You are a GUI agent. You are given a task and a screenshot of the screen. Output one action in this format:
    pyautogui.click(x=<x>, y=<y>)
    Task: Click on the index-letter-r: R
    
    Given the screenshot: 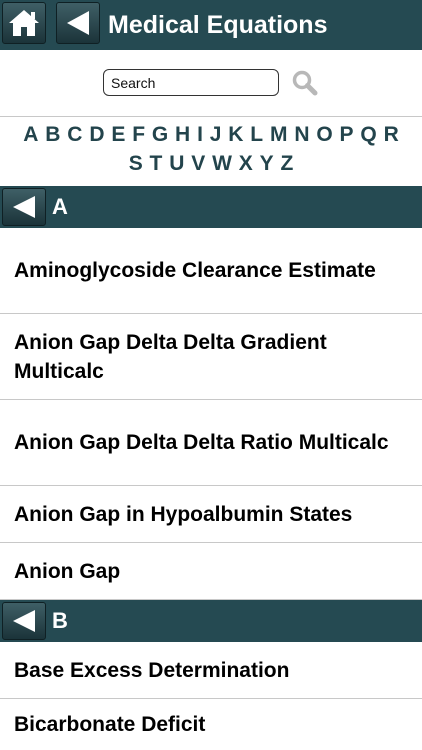 What is the action you would take?
    pyautogui.click(x=391, y=135)
    